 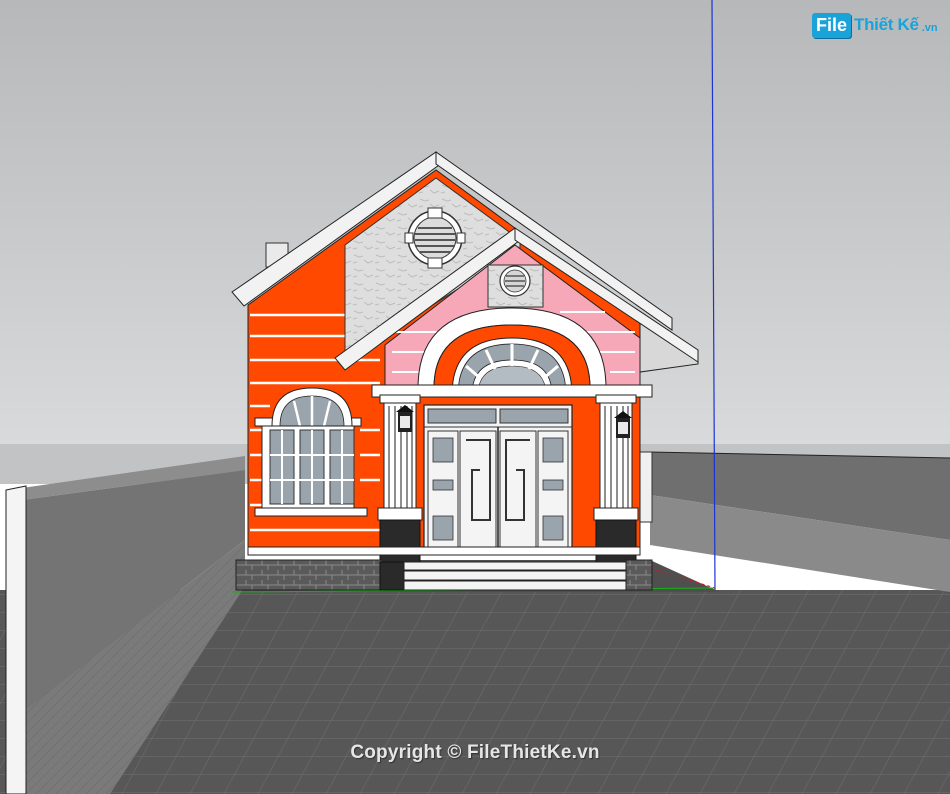 What do you see at coordinates (444, 551) in the screenshot?
I see `wall-band` at bounding box center [444, 551].